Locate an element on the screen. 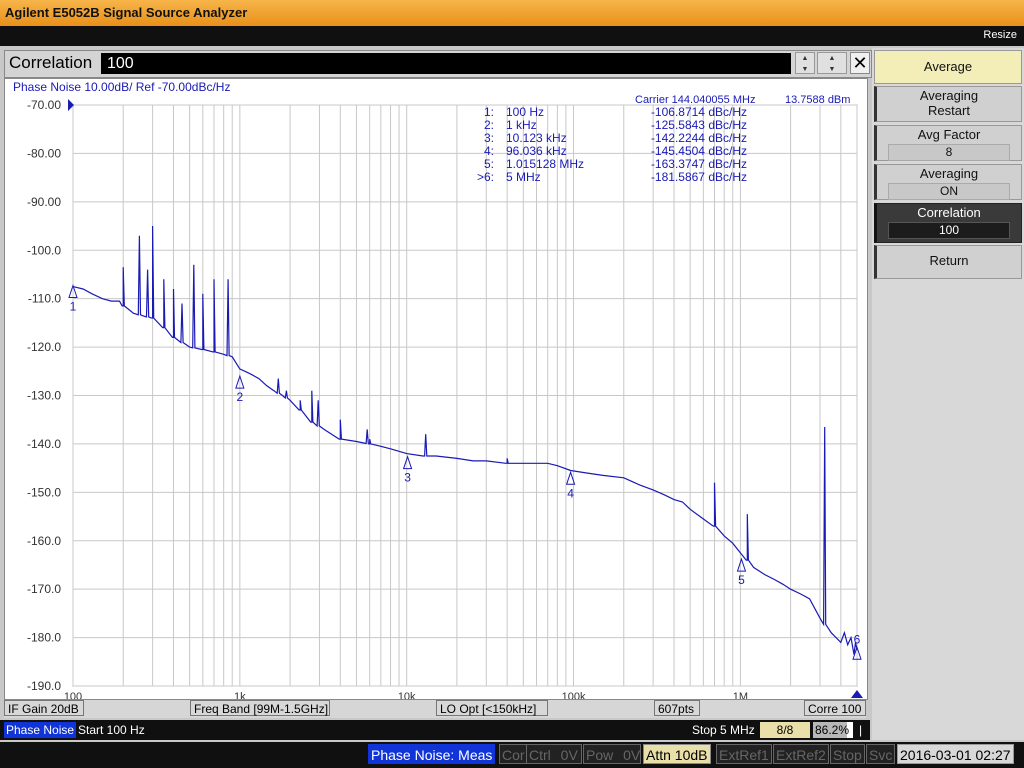 The height and width of the screenshot is (768, 1024). x-axis-labels: 100 1k 10k 100k 1M is located at coordinates (463, 696).